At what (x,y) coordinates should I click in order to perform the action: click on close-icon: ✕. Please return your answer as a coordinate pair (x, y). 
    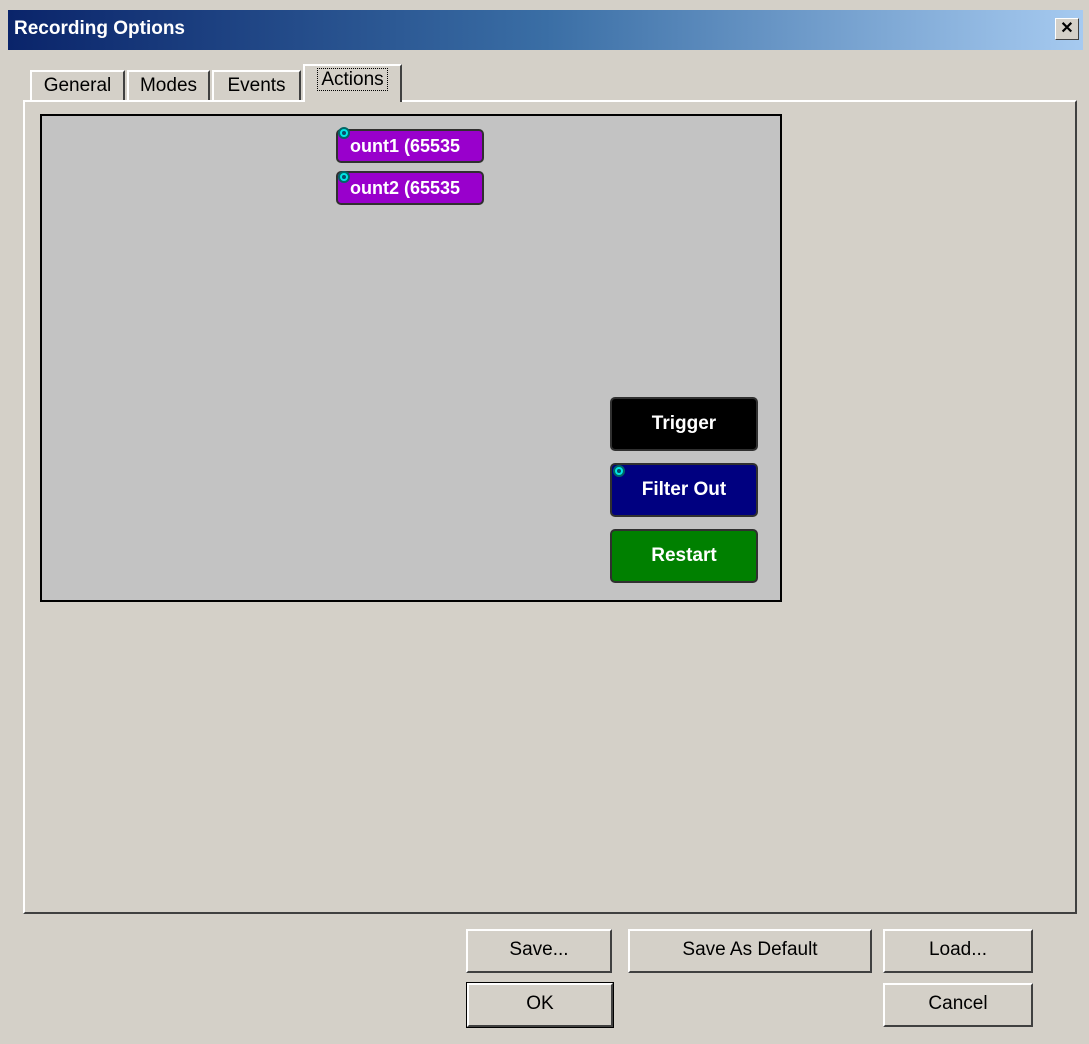
    Looking at the image, I should click on (1067, 28).